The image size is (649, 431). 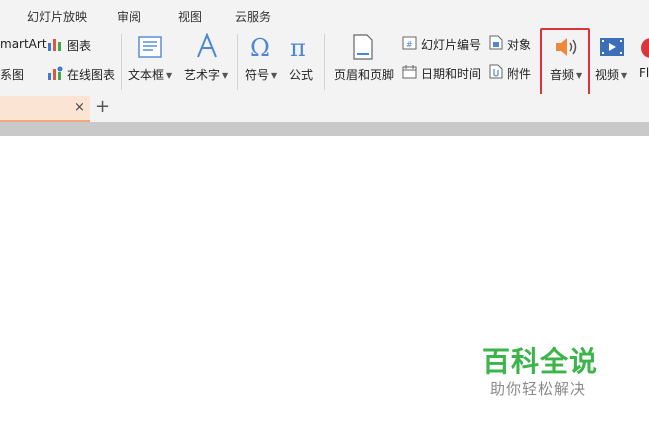 I want to click on online-chart-button: 在线图表, so click(x=91, y=74).